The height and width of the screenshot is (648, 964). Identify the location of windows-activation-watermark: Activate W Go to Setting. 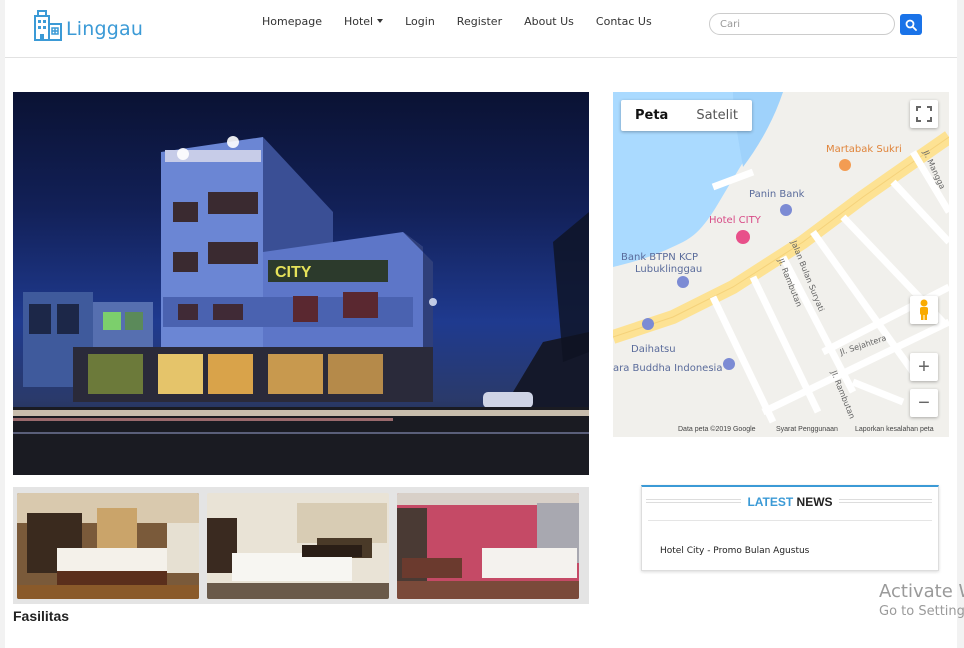
(921, 600).